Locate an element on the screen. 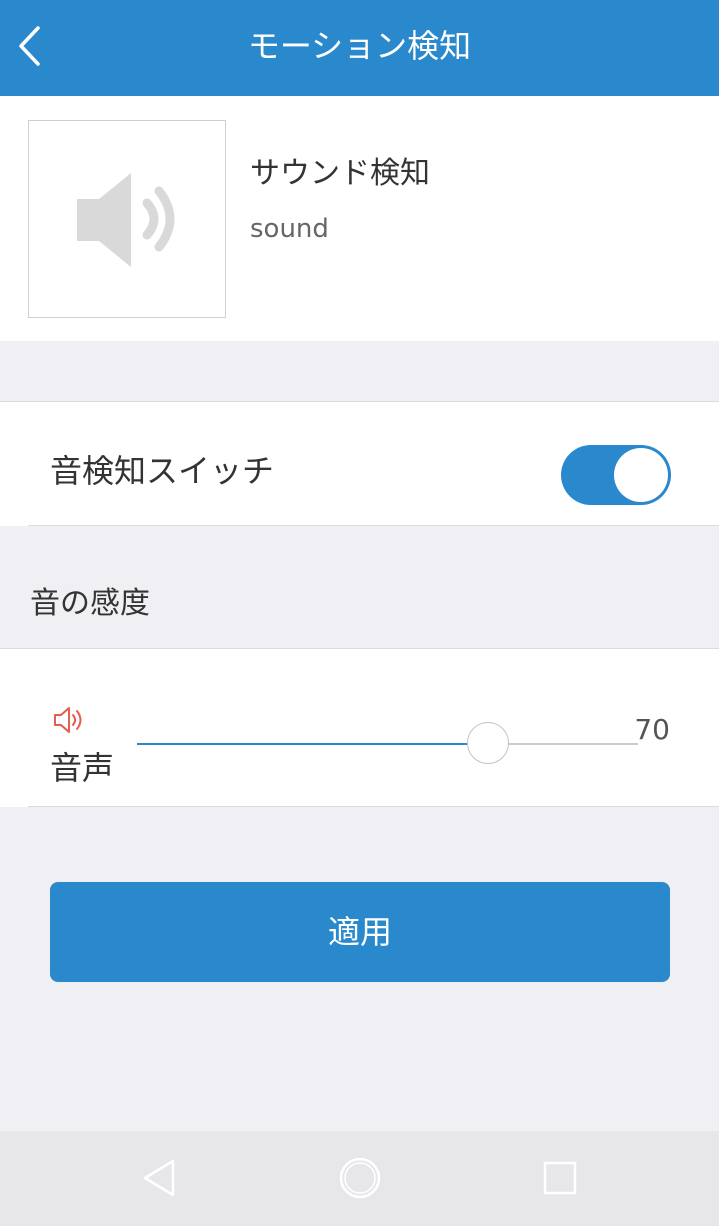 This screenshot has width=719, height=1226. sound-detection-toggle is located at coordinates (616, 475).